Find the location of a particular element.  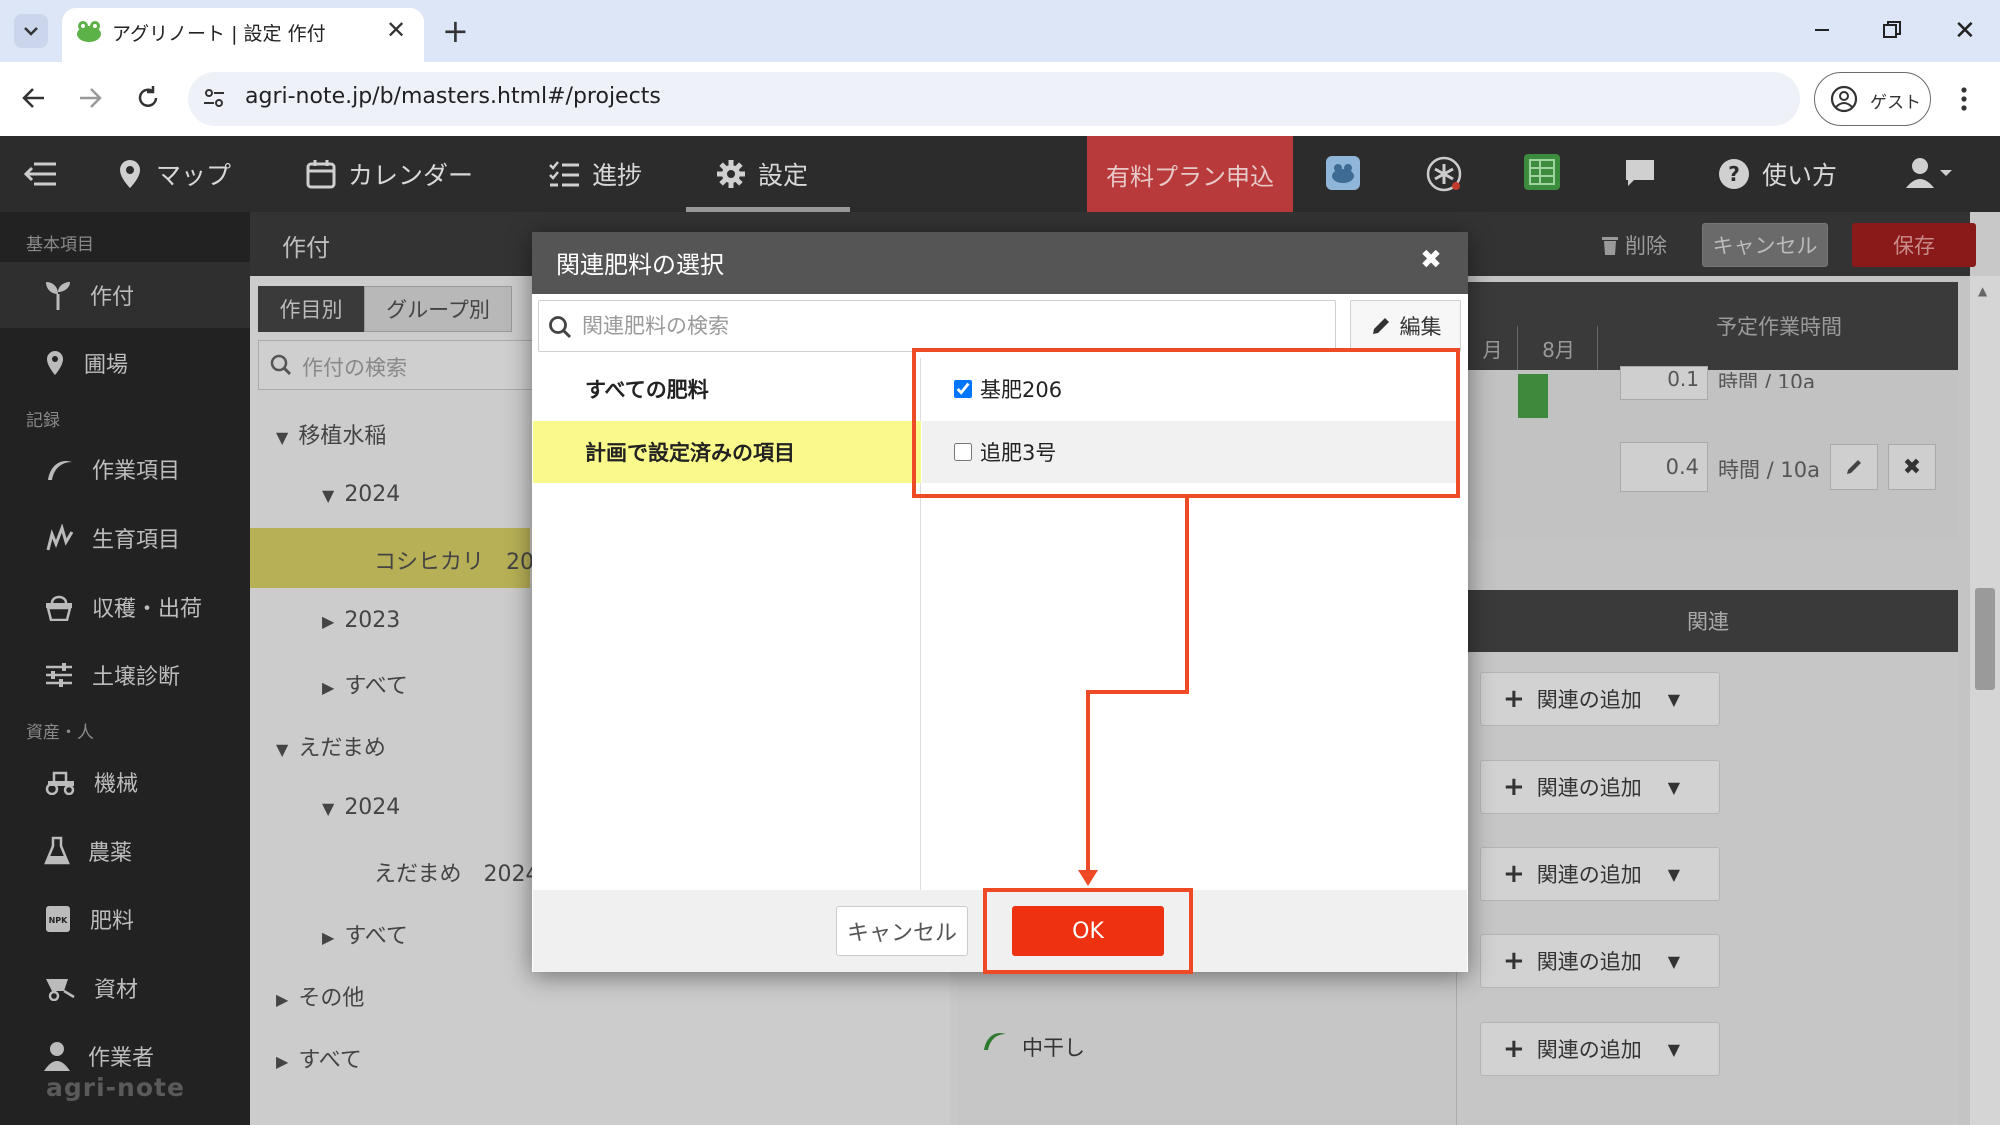

asterisk-app-icon is located at coordinates (1444, 174).